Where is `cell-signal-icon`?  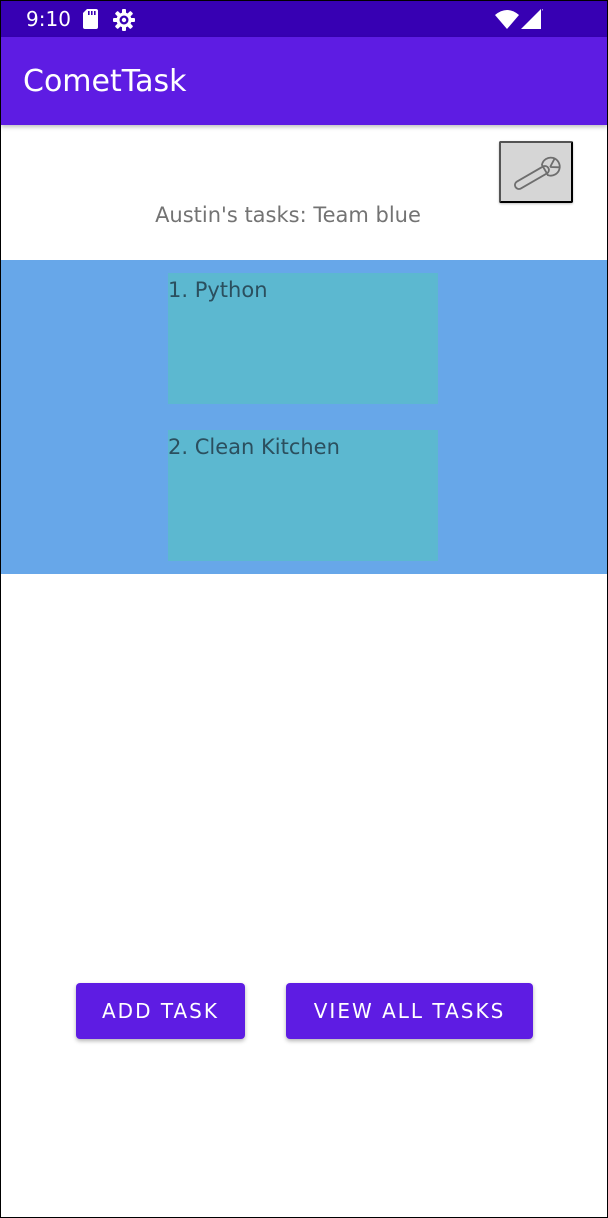
cell-signal-icon is located at coordinates (532, 19).